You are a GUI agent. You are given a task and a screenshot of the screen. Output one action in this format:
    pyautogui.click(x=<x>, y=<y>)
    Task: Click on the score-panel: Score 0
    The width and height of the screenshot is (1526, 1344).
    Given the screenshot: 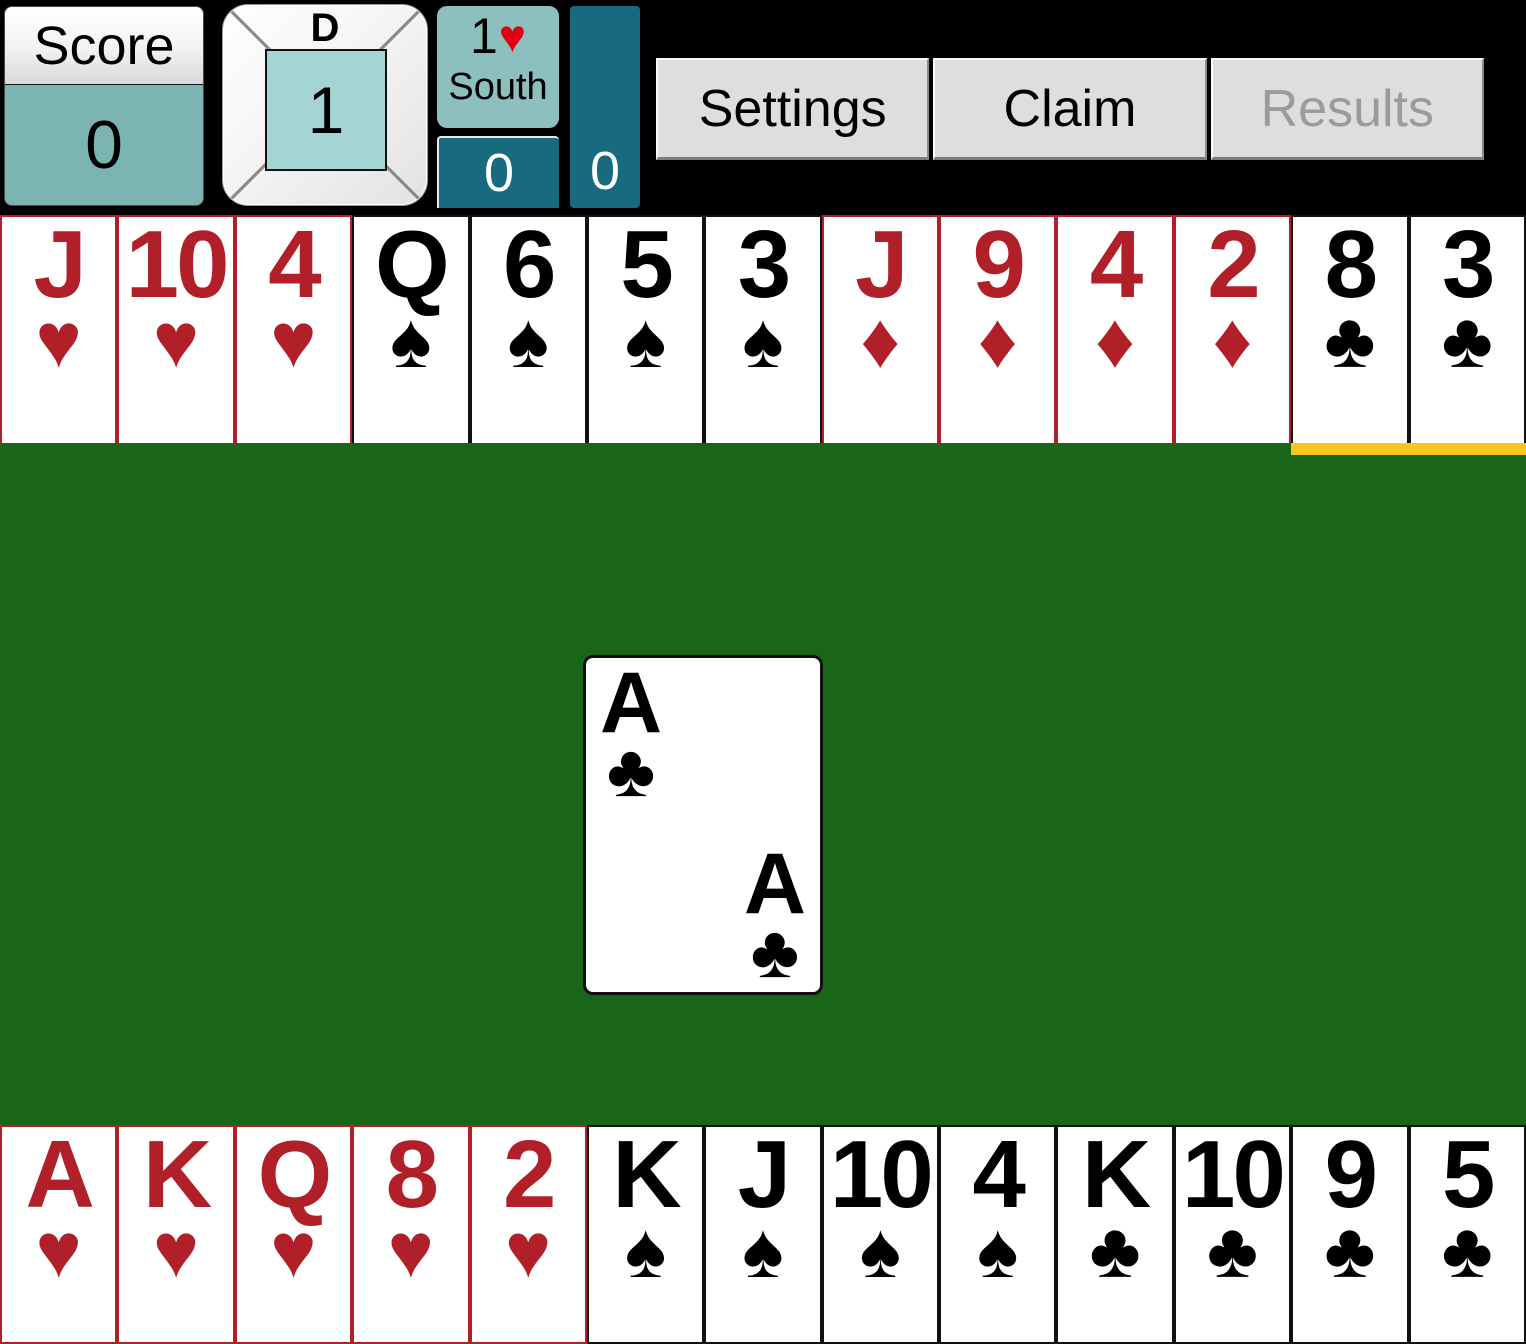 What is the action you would take?
    pyautogui.click(x=104, y=106)
    